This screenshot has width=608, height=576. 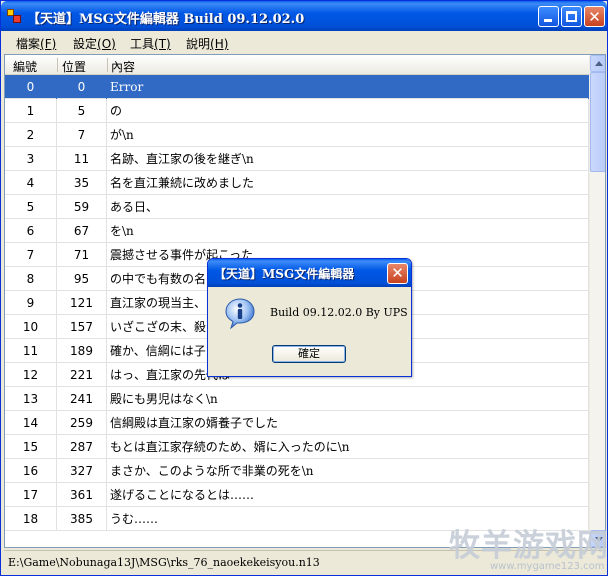 I want to click on vertical-scrollbar, so click(x=597, y=301).